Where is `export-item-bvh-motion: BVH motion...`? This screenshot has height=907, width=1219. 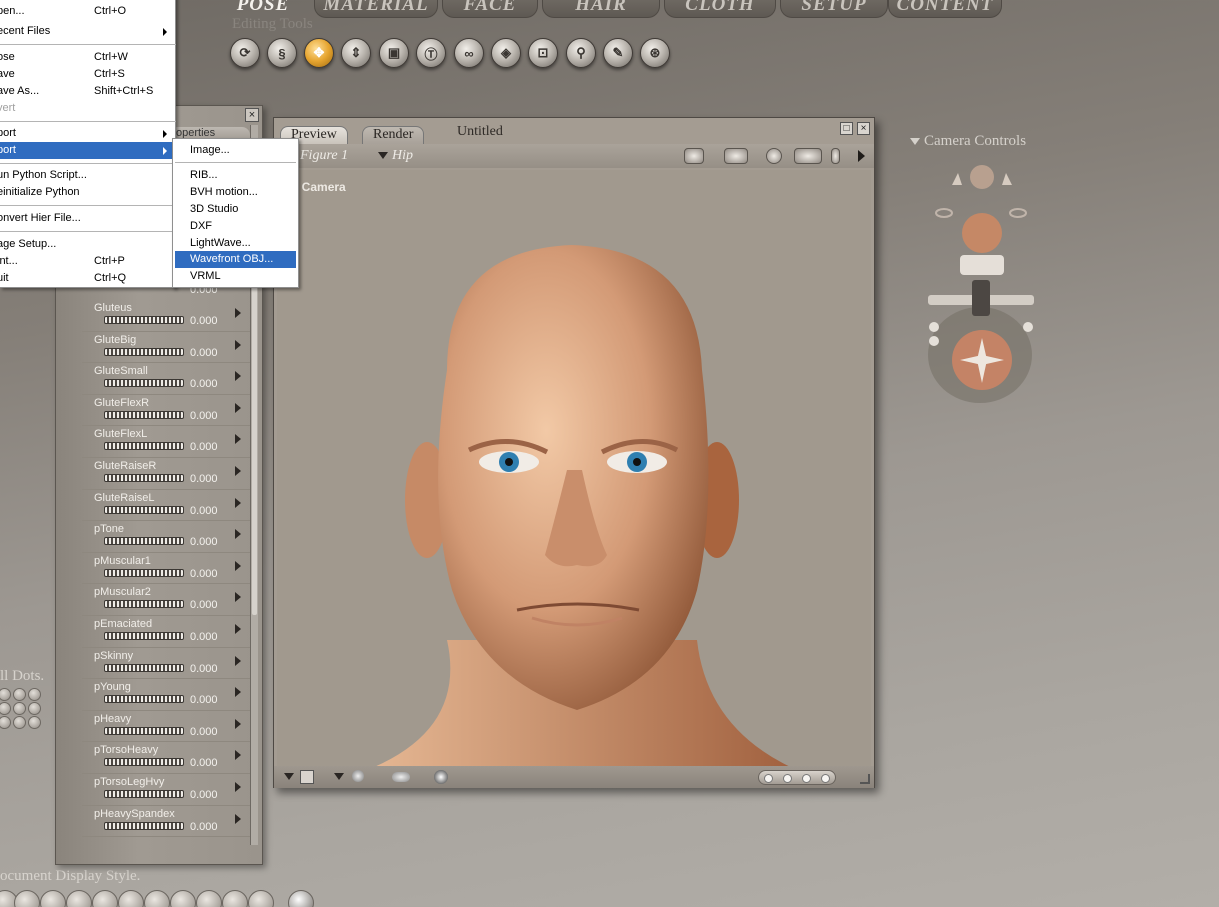 export-item-bvh-motion: BVH motion... is located at coordinates (235, 192).